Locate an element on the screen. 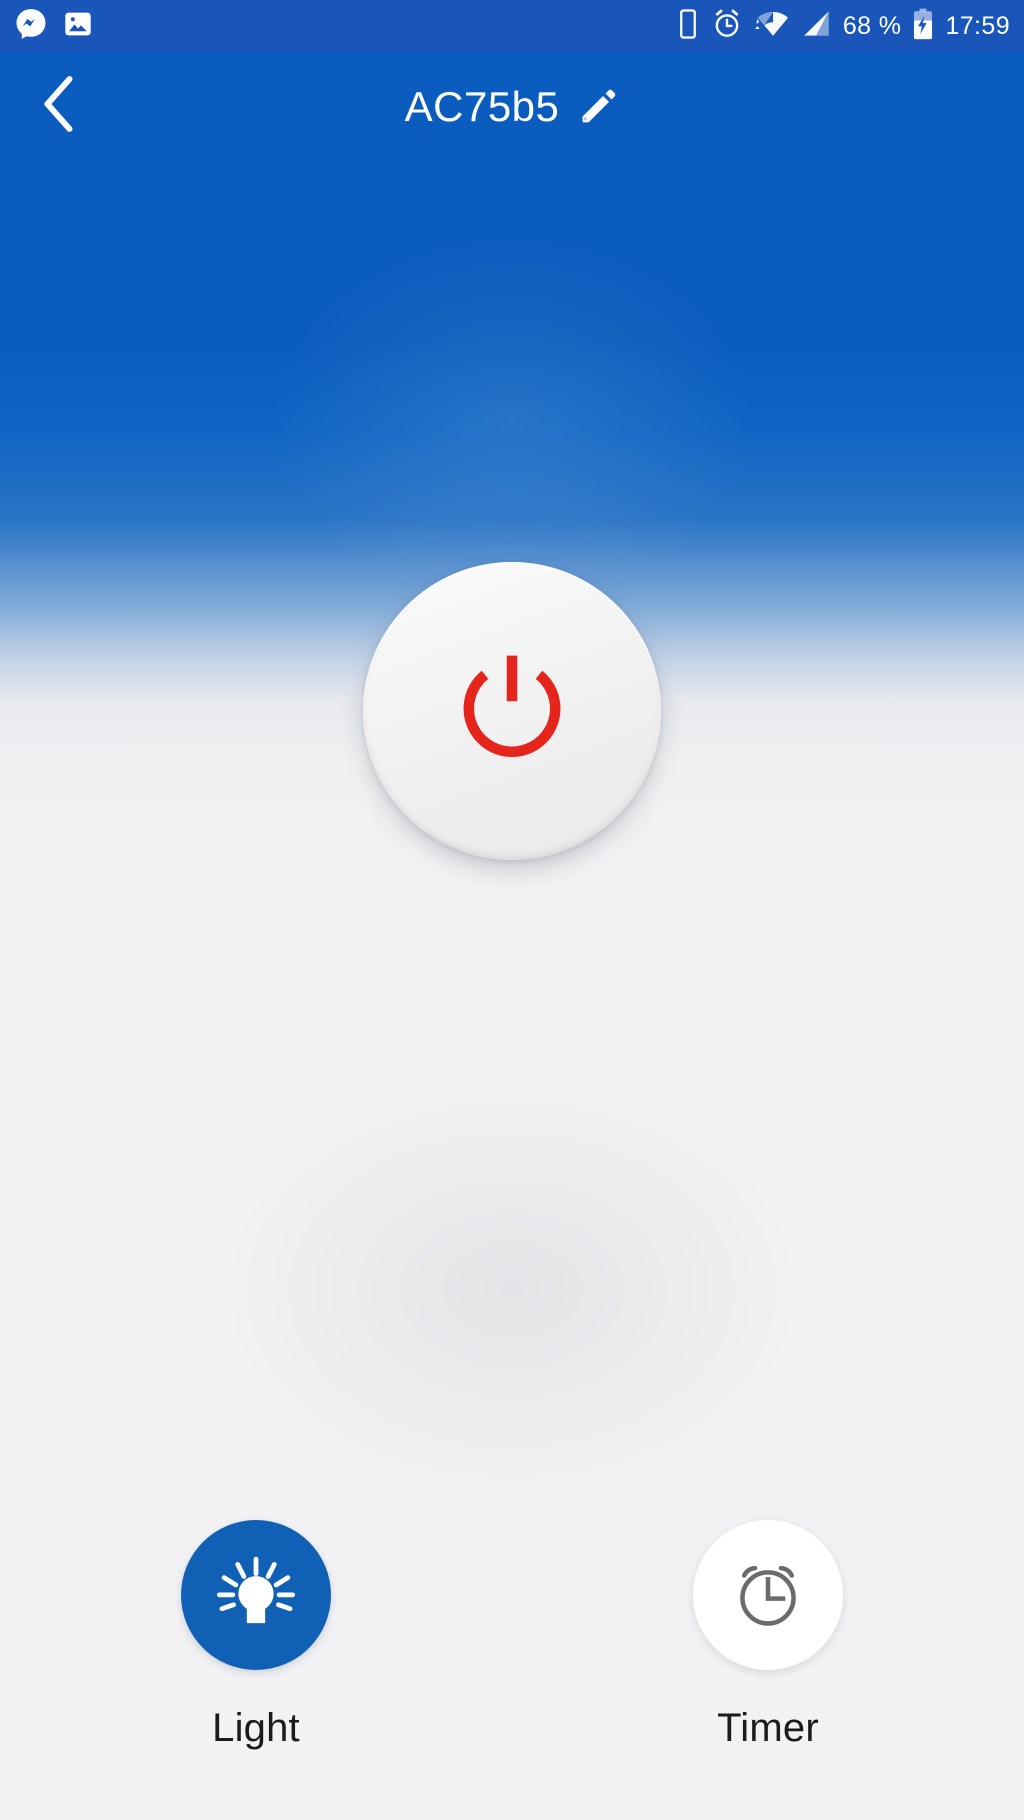 This screenshot has width=1024, height=1820. timer-button is located at coordinates (768, 1595).